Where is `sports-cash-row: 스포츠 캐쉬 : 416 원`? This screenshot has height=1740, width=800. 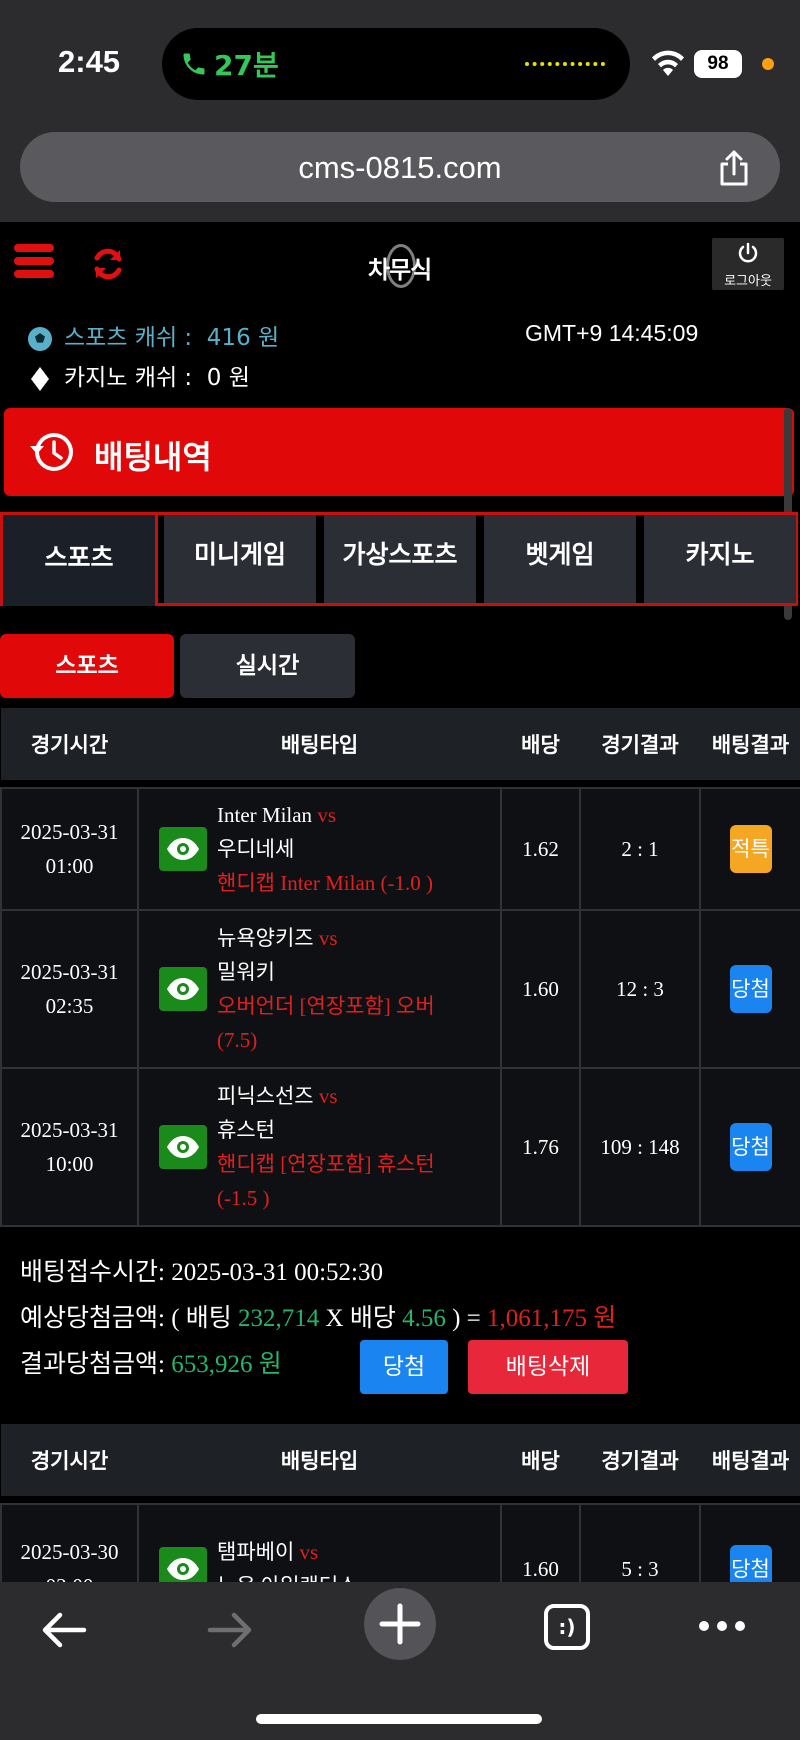
sports-cash-row: 스포츠 캐쉬 : 416 원 is located at coordinates (152, 335).